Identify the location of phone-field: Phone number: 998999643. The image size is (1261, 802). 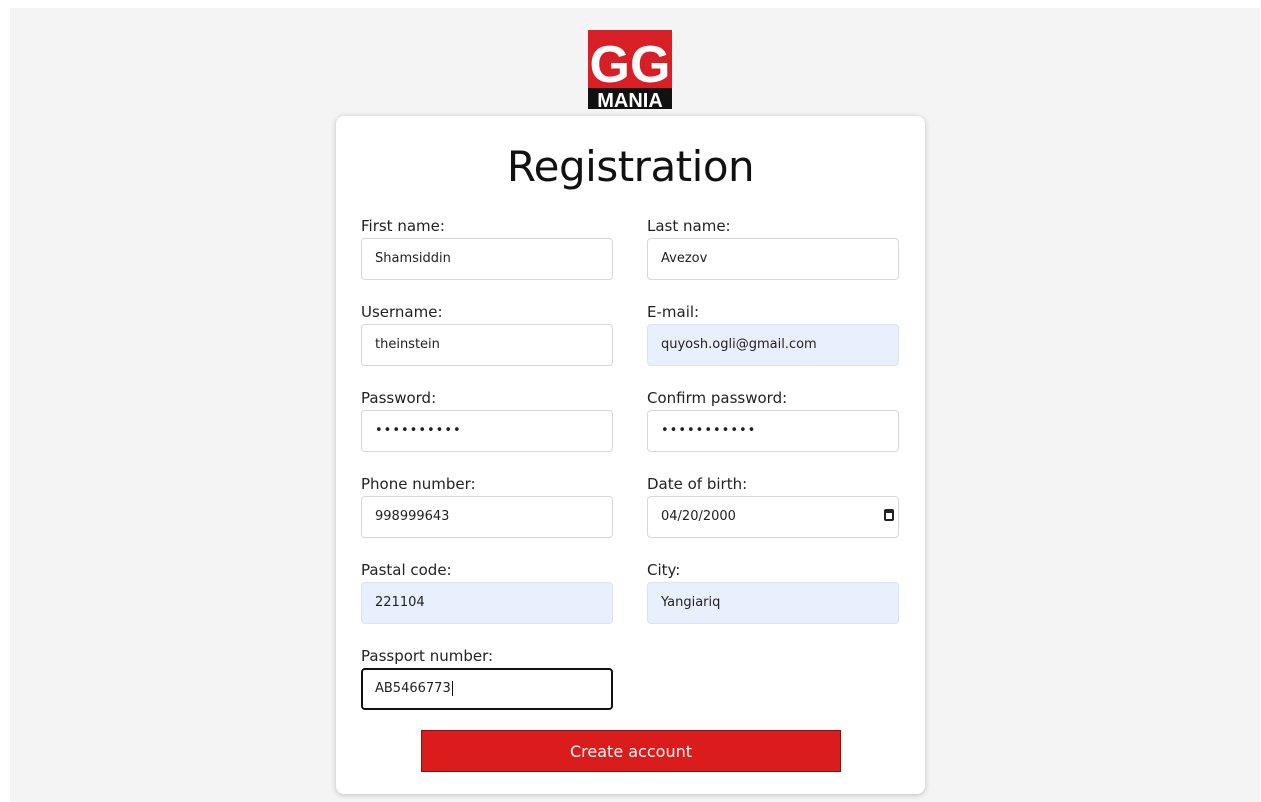
(487, 506).